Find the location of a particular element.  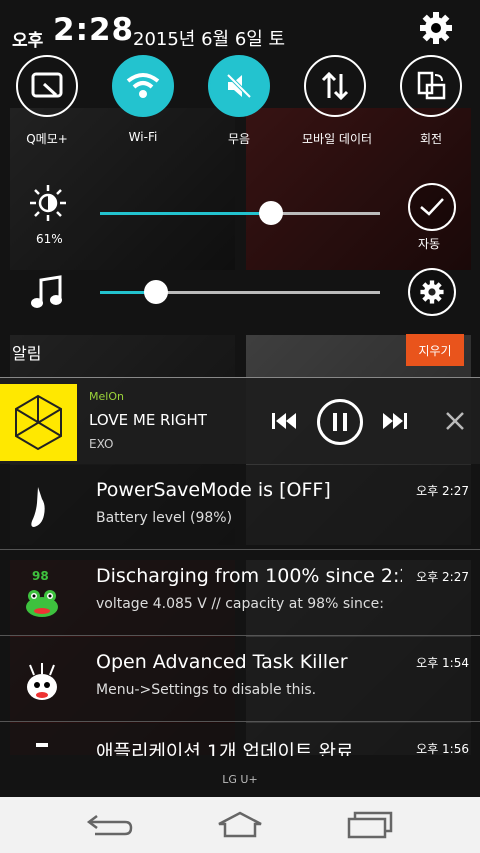

gear-icon is located at coordinates (432, 292).